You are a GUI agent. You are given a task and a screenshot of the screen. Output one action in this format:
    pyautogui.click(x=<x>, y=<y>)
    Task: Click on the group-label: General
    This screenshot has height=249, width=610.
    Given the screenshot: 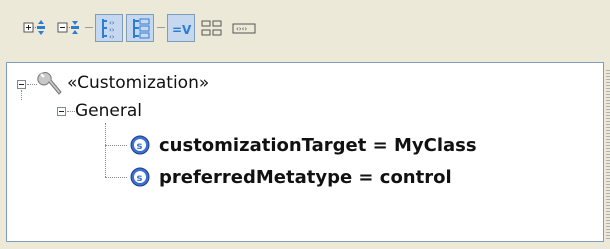 What is the action you would take?
    pyautogui.click(x=108, y=111)
    